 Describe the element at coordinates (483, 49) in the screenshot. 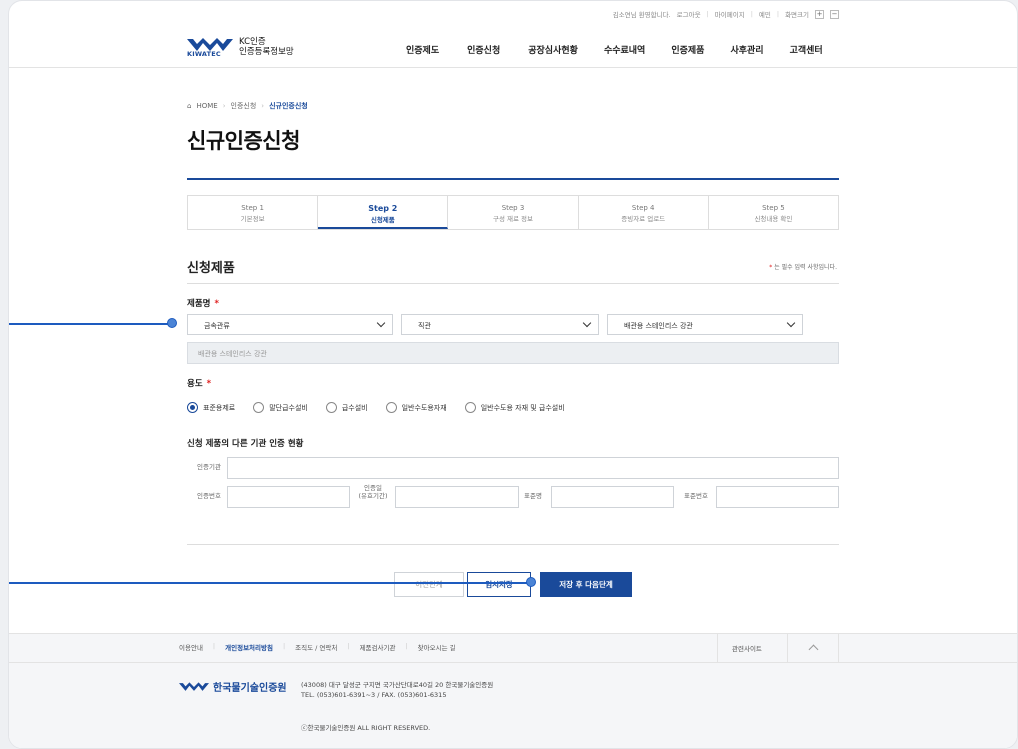

I see `nav-item-cert-apply: 인증신청` at that location.